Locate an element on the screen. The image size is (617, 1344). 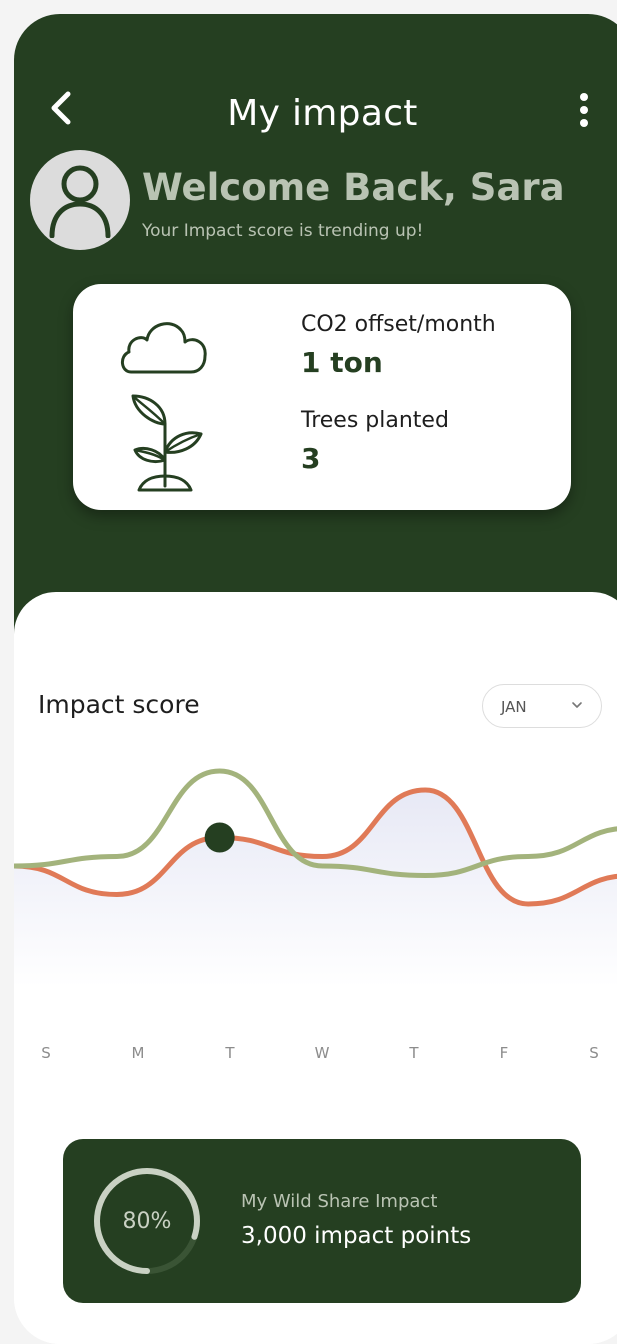
trees-label: Trees planted is located at coordinates (375, 420).